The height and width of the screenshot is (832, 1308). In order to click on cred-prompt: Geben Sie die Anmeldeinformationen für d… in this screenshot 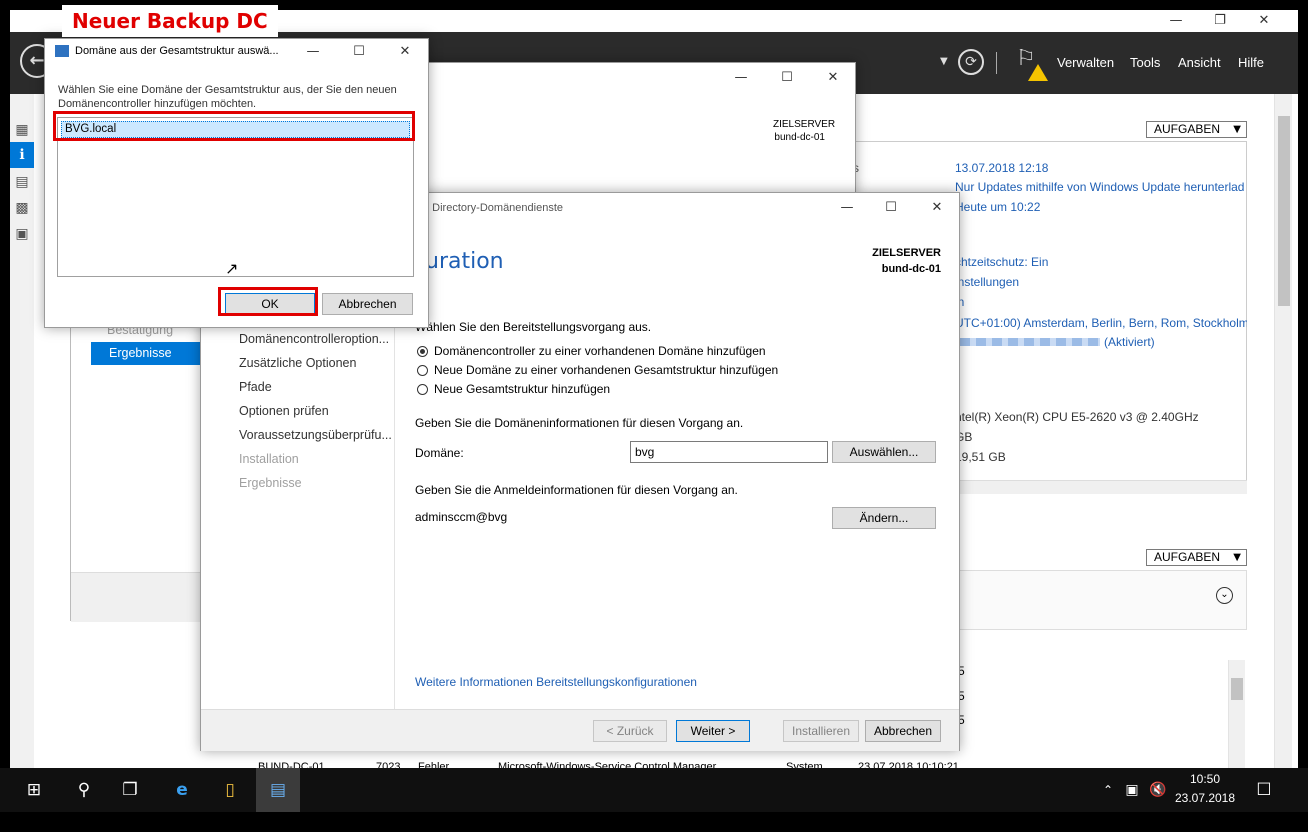, I will do `click(576, 490)`.